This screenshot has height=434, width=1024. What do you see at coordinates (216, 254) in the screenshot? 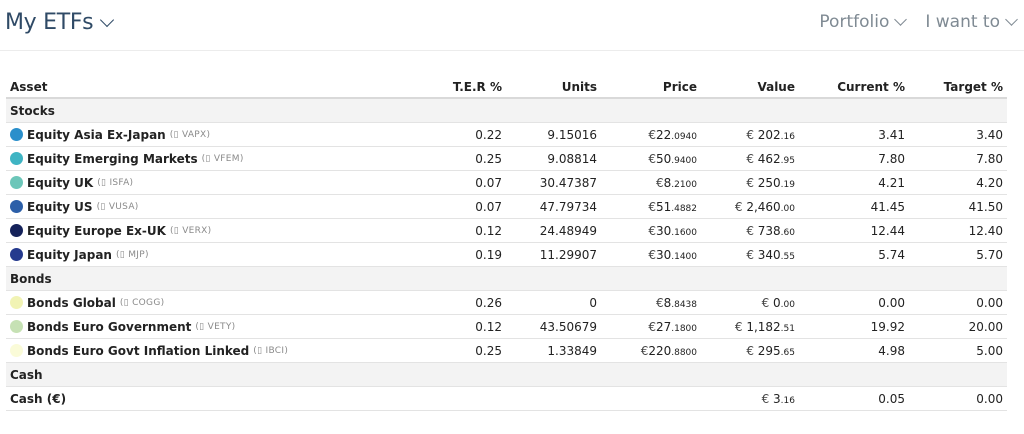
I see `asset-cell: Equity Japan (▯ MJP)` at bounding box center [216, 254].